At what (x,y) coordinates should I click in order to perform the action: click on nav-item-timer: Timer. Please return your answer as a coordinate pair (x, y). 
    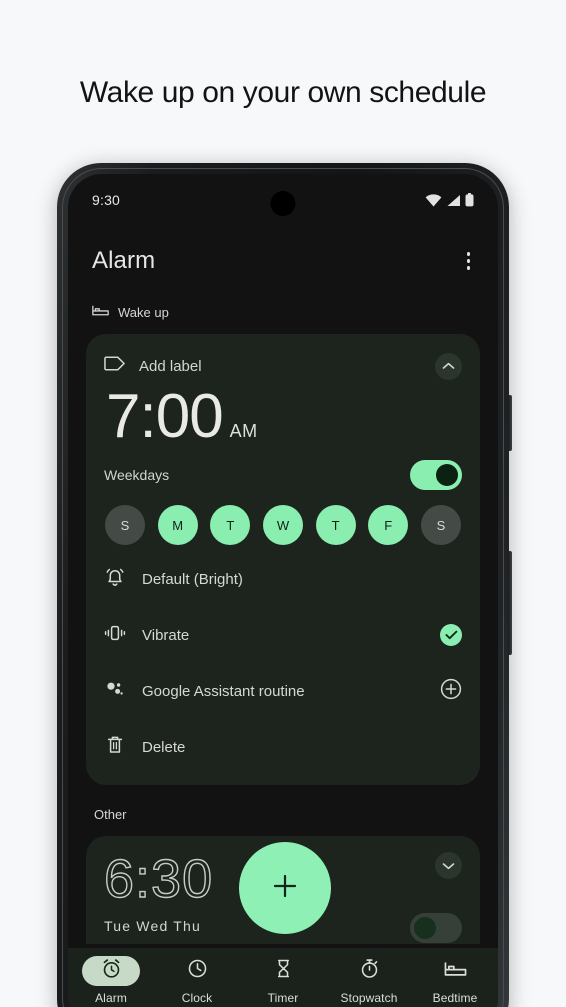
    Looking at the image, I should click on (283, 980).